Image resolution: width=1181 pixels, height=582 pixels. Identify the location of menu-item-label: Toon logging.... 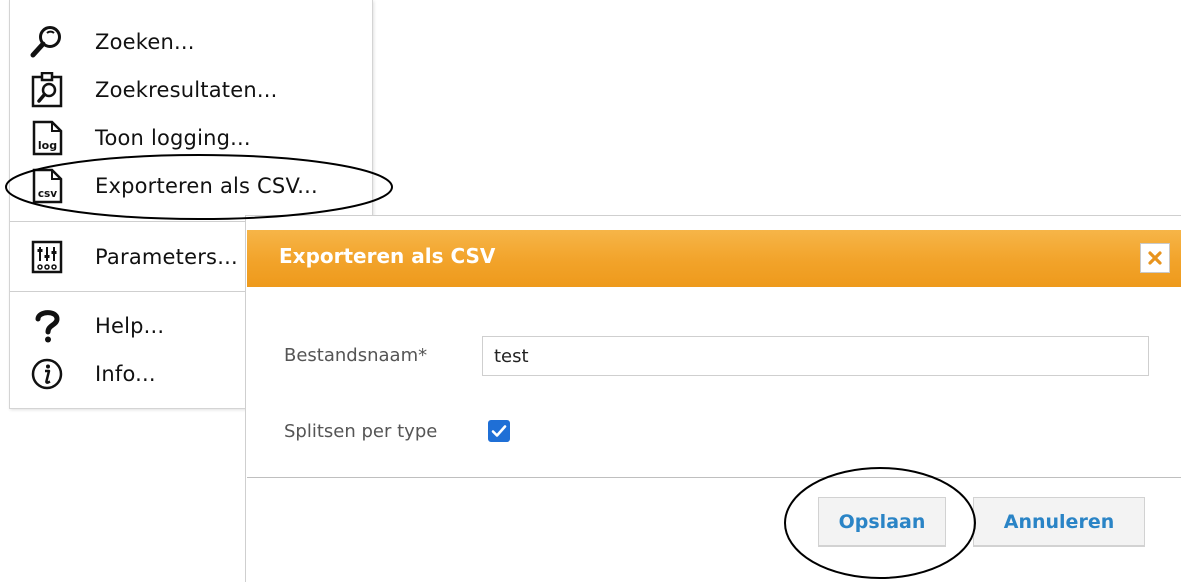
(173, 138).